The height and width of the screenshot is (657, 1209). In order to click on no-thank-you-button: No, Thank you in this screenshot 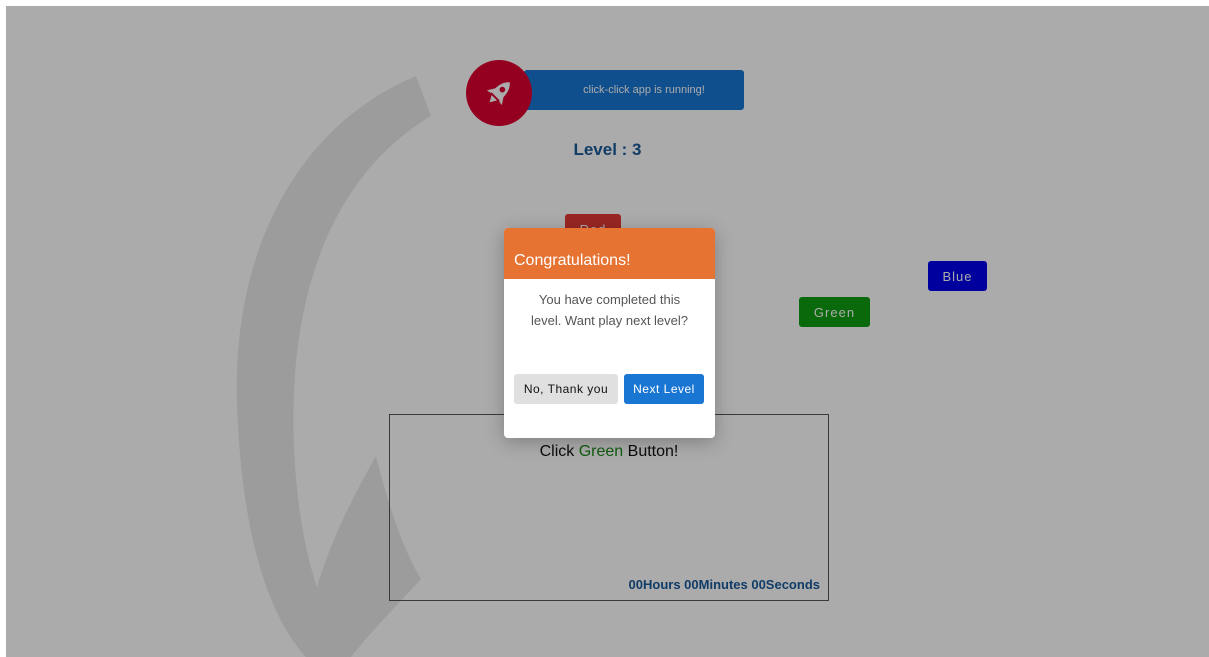, I will do `click(566, 389)`.